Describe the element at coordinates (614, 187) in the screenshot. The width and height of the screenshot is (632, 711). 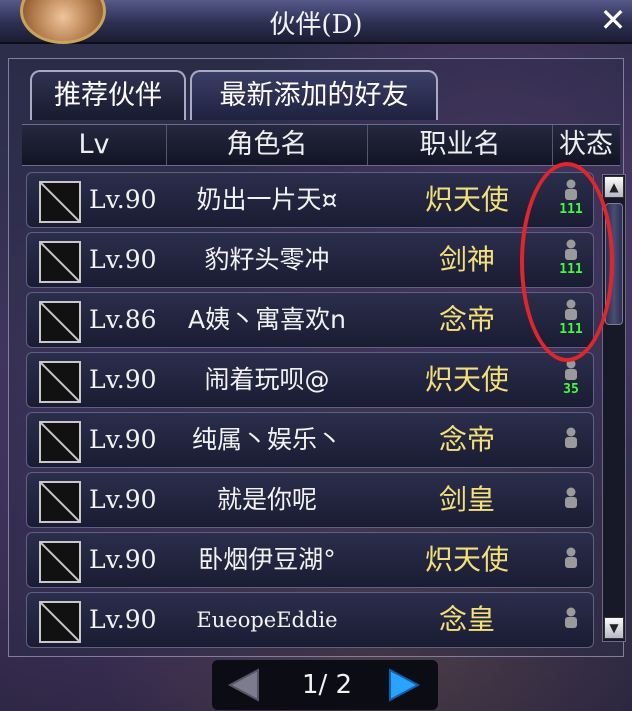
I see `scroll-up-button: ▲` at that location.